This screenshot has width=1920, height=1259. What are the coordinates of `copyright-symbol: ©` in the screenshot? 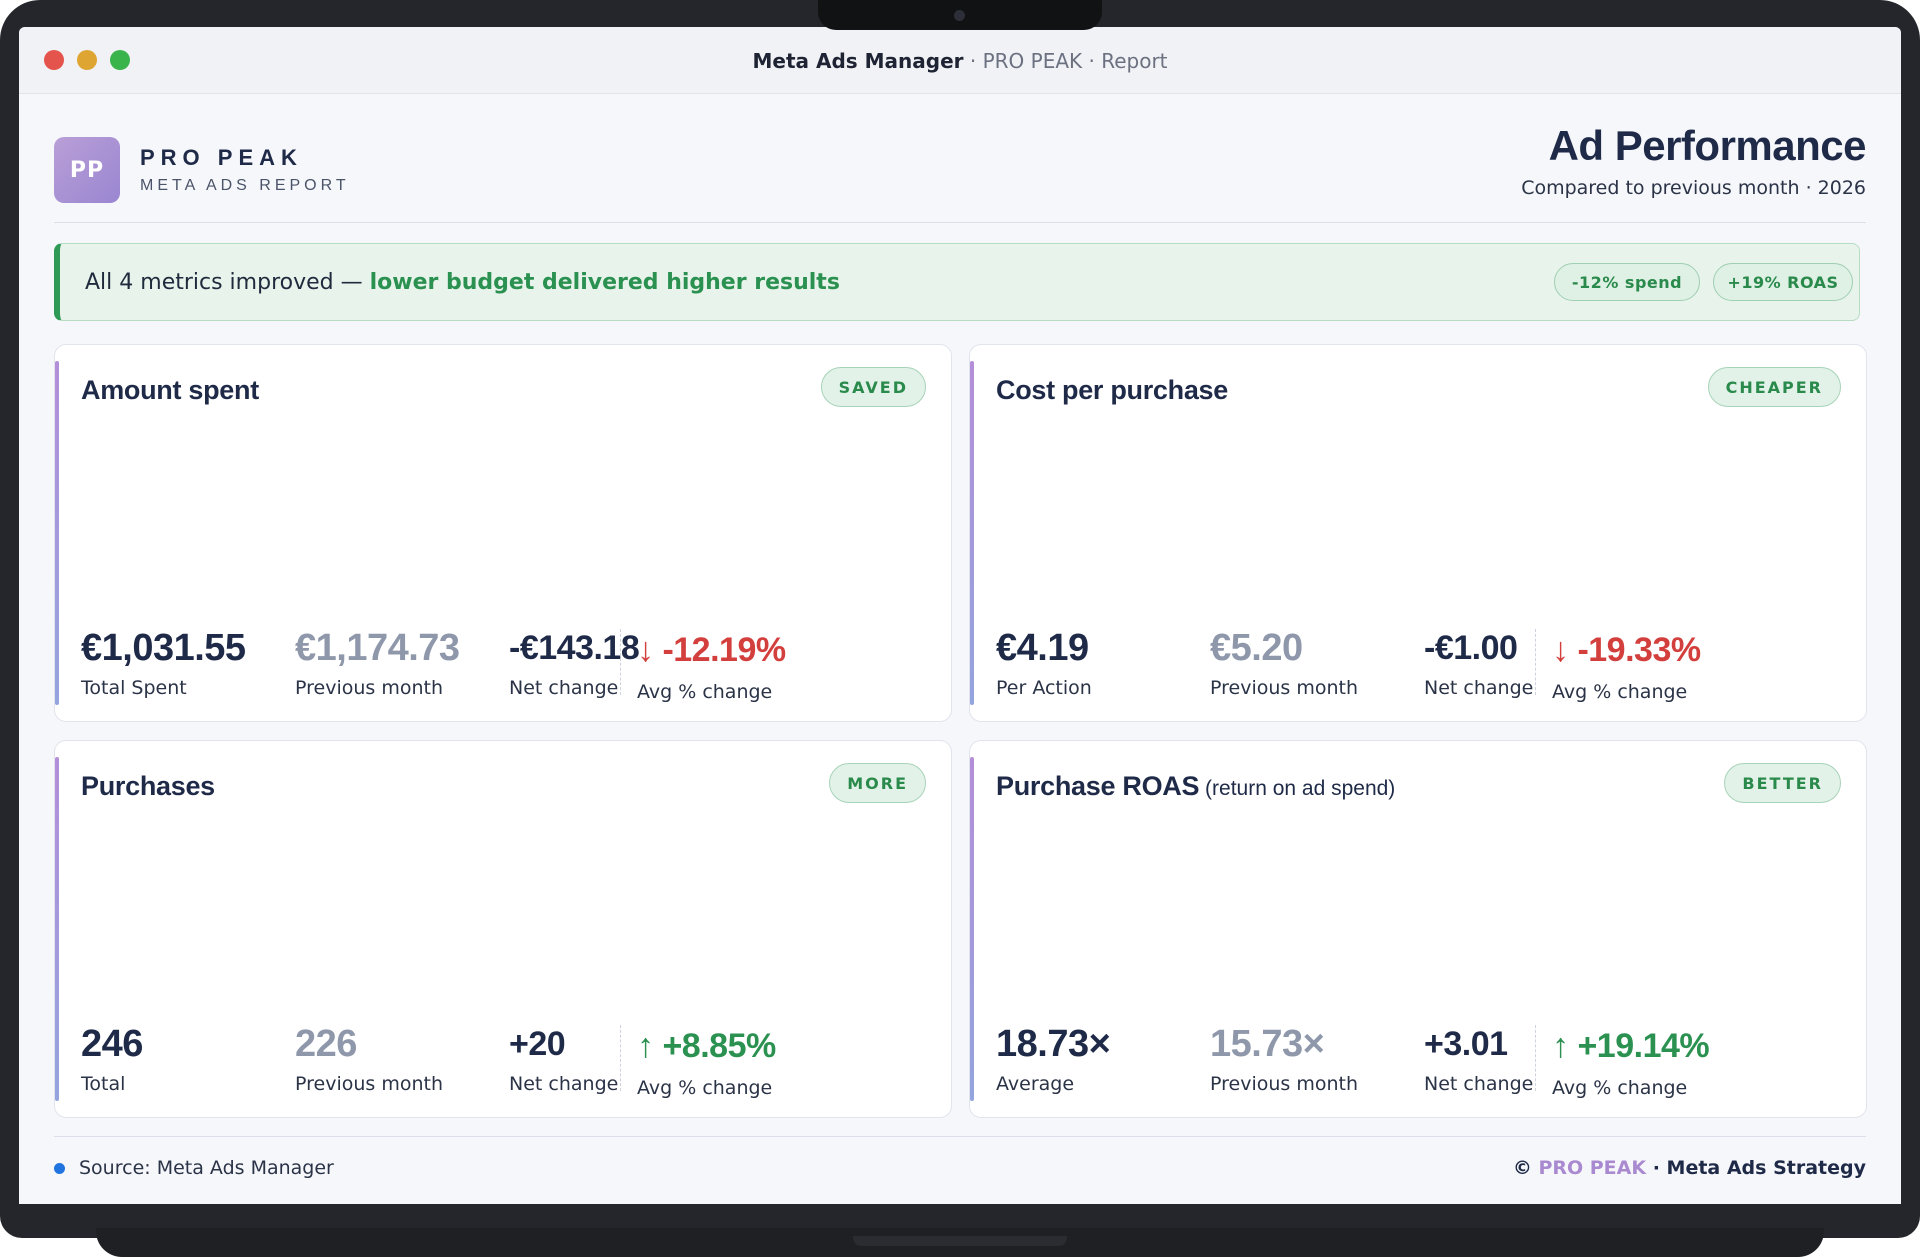 It's located at (1525, 1168).